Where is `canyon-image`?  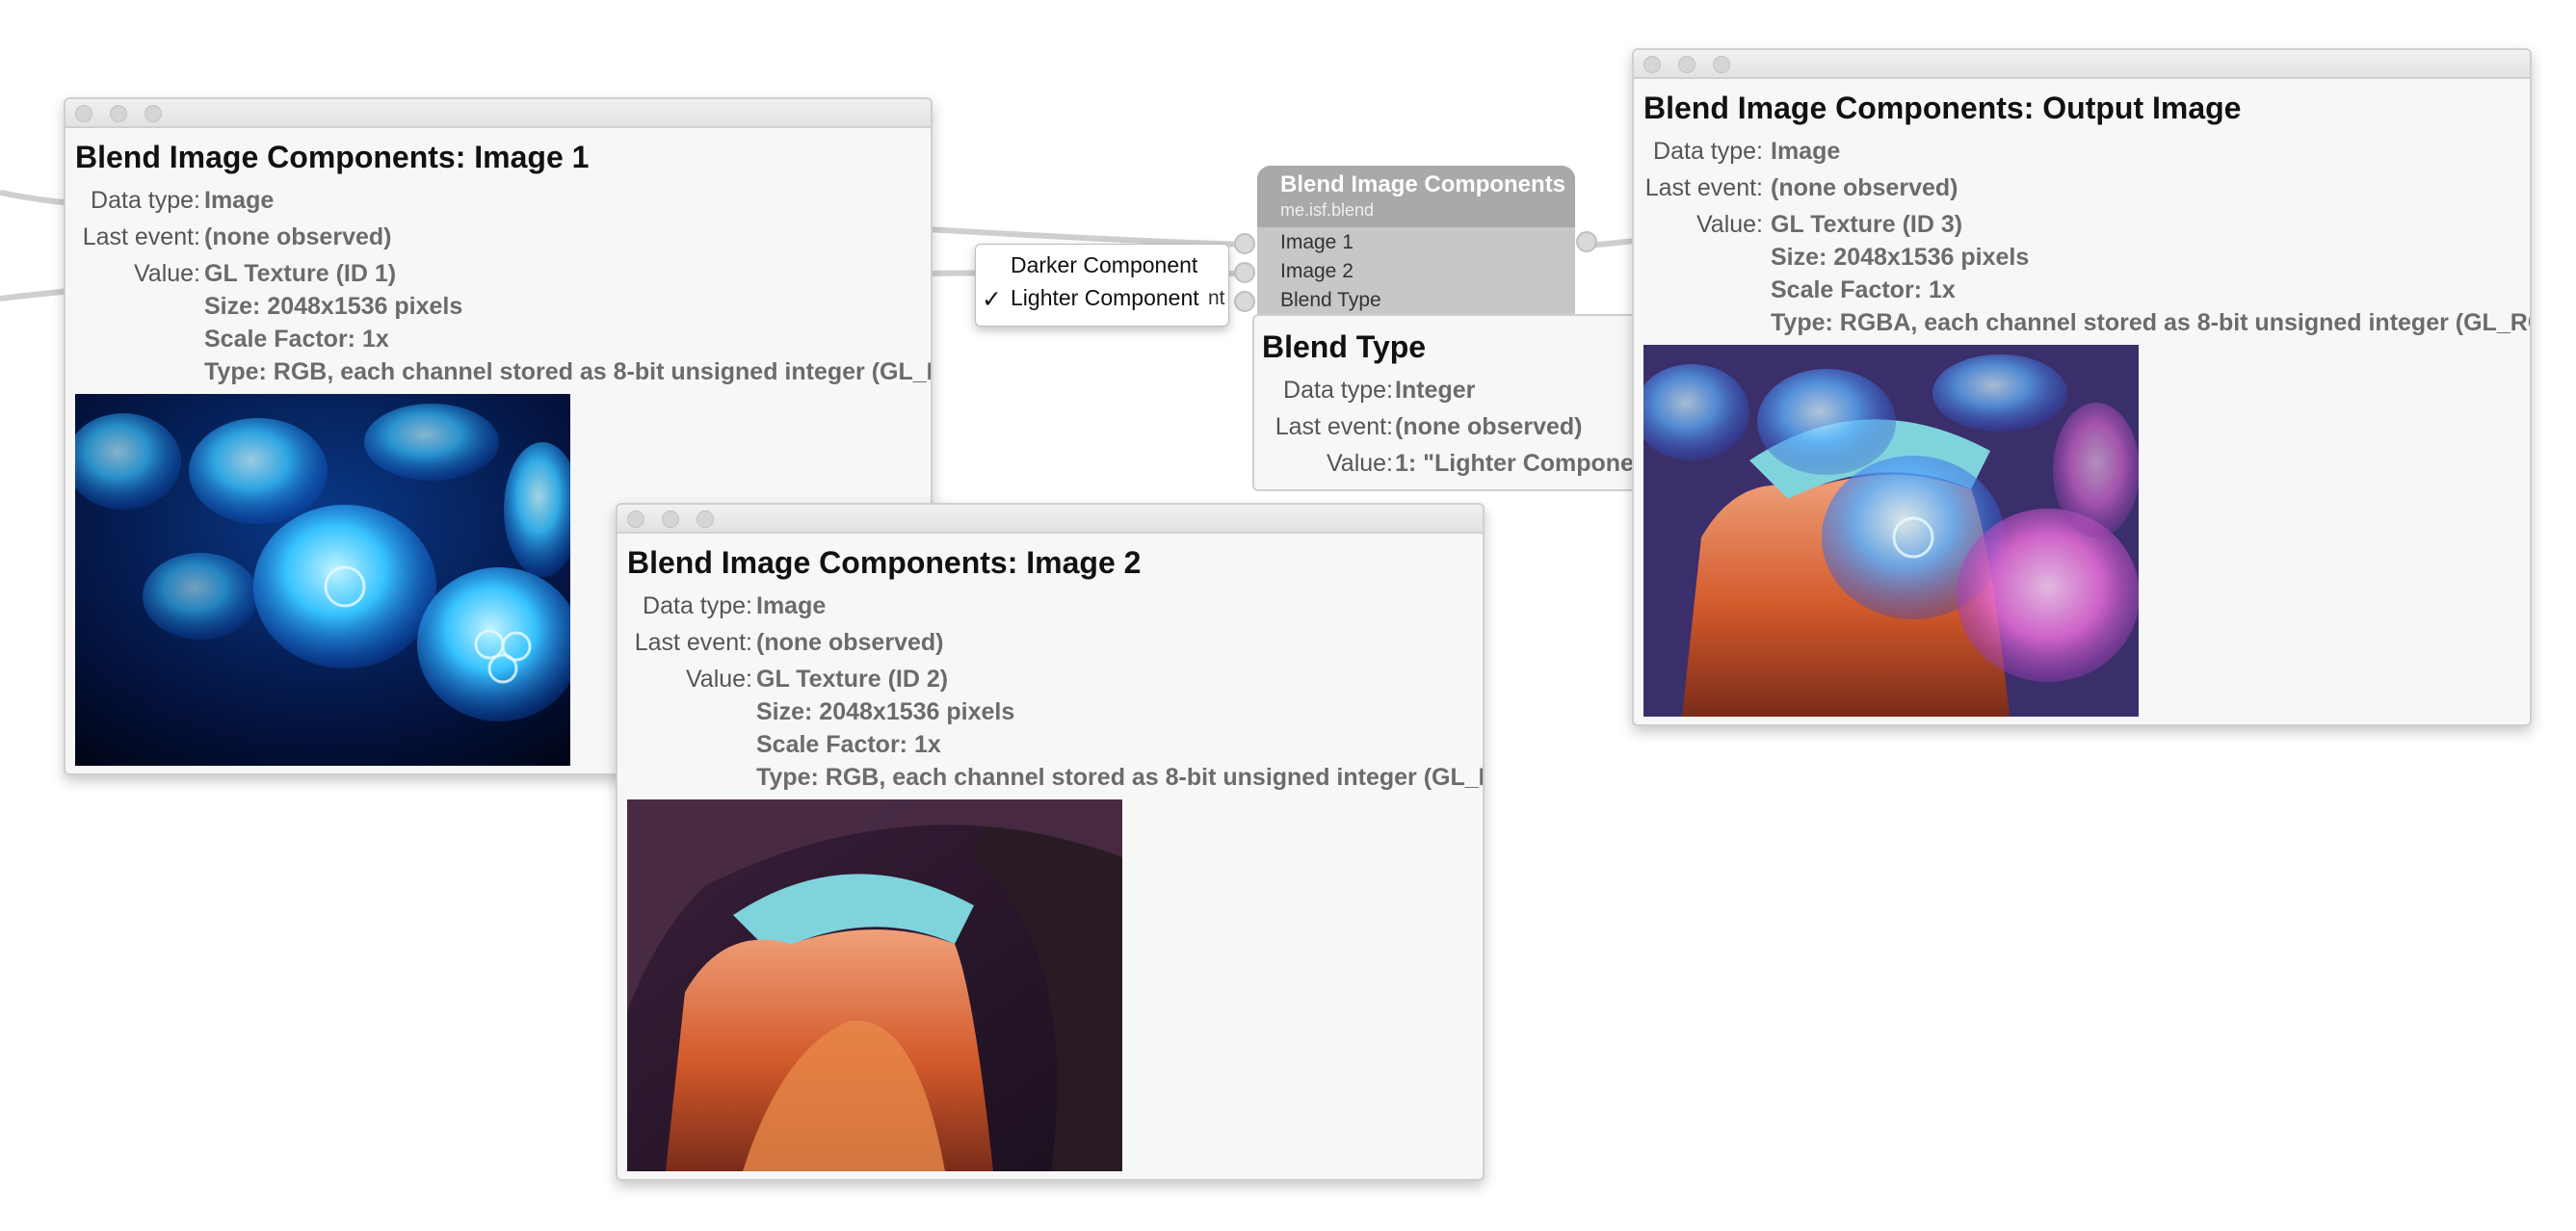 canyon-image is located at coordinates (875, 985).